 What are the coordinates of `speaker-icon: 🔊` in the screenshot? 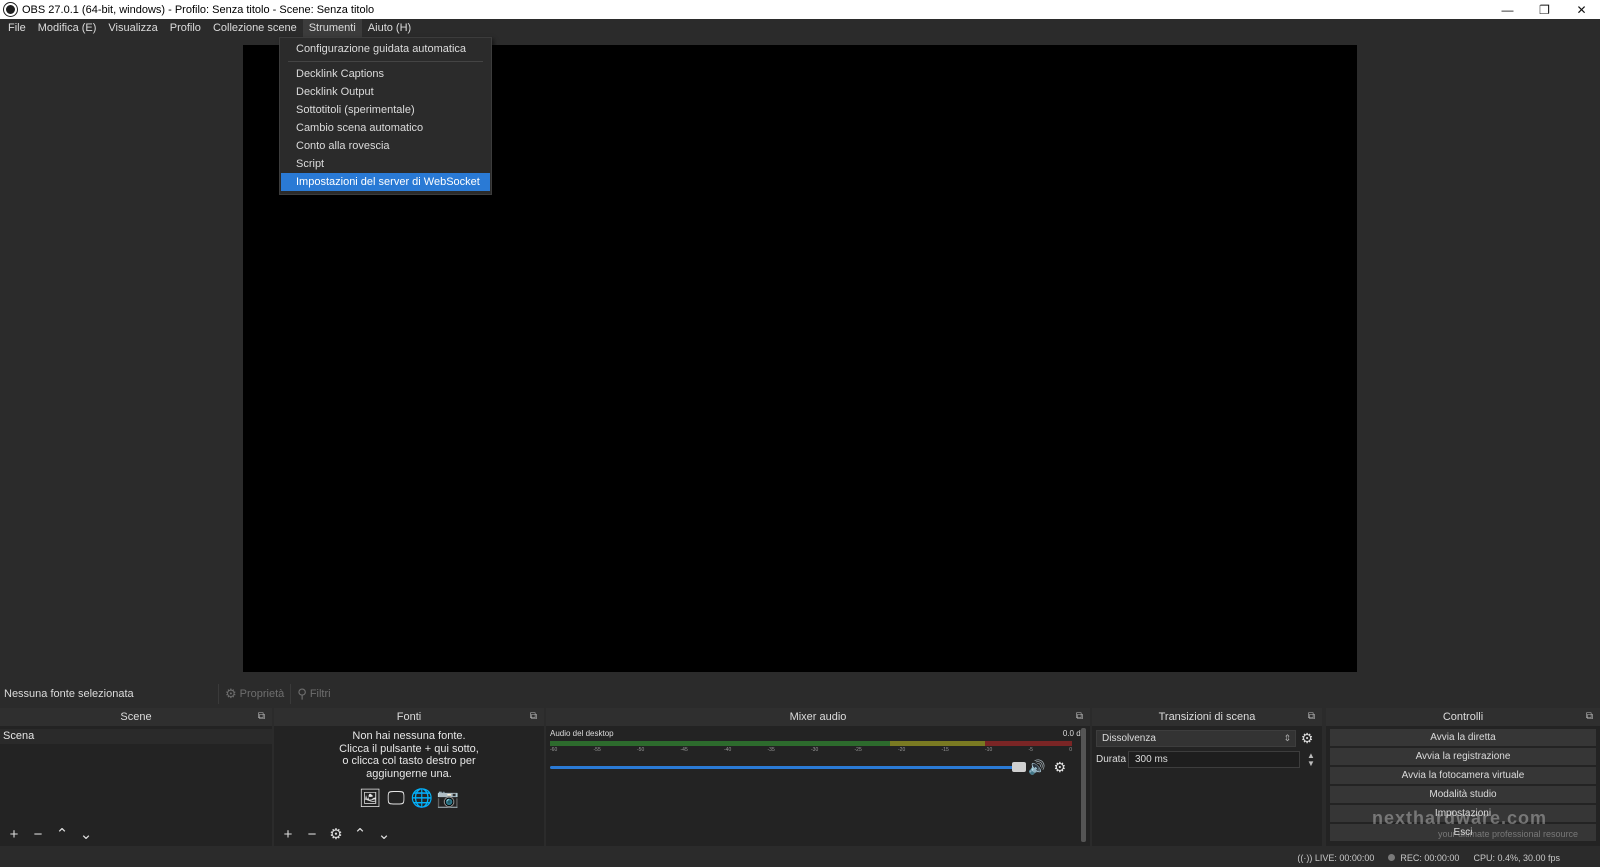 It's located at (1036, 767).